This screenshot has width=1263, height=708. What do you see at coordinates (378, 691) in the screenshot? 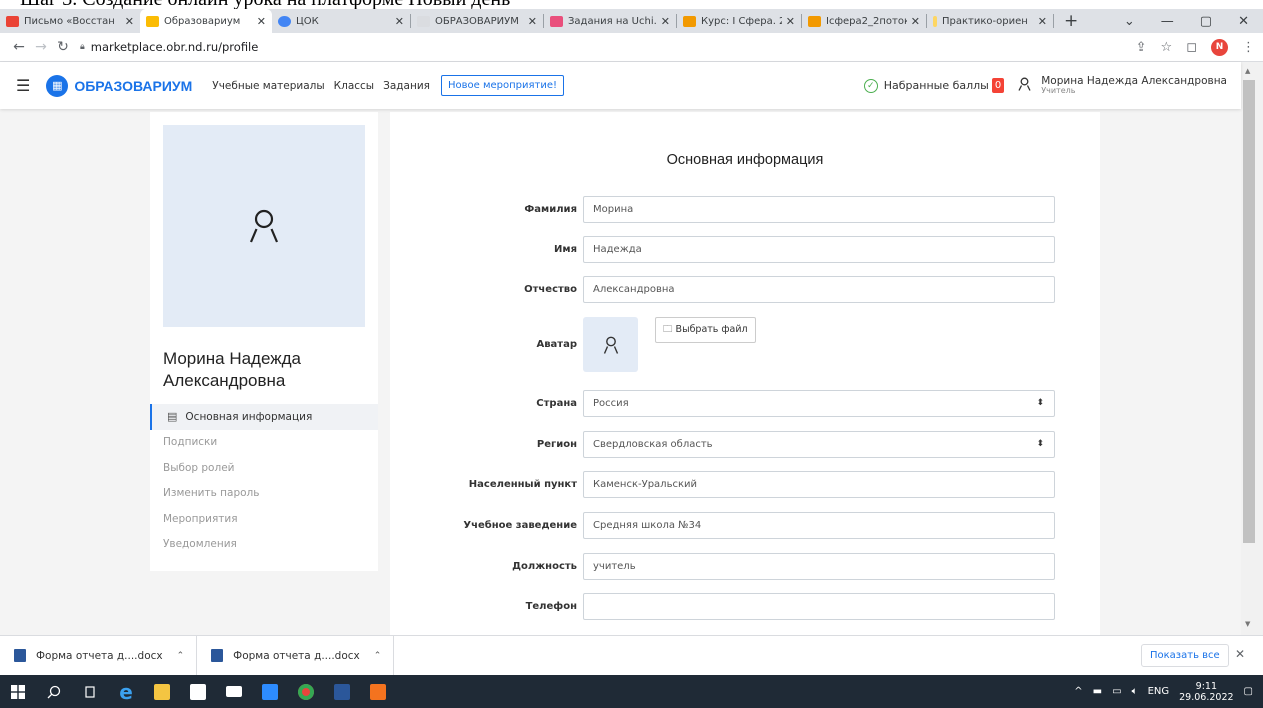
I see `app-icon` at bounding box center [378, 691].